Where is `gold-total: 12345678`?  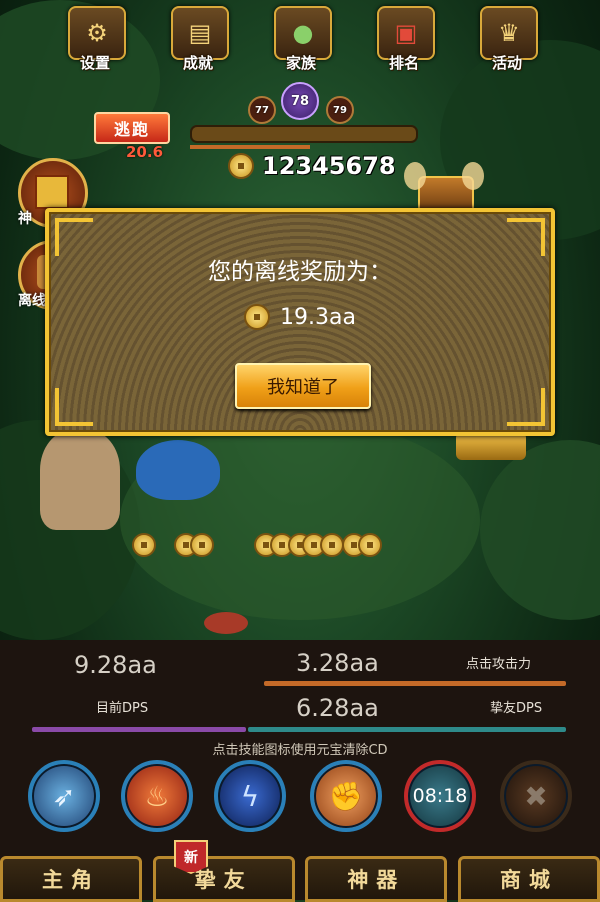
gold-total: 12345678 is located at coordinates (329, 166).